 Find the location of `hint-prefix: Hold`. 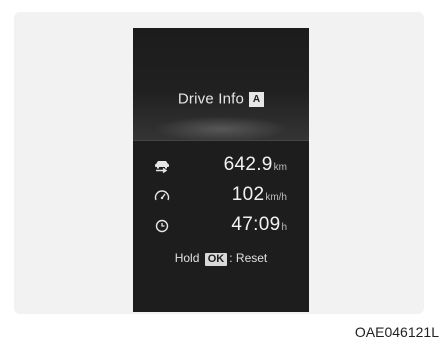

hint-prefix: Hold is located at coordinates (187, 258).